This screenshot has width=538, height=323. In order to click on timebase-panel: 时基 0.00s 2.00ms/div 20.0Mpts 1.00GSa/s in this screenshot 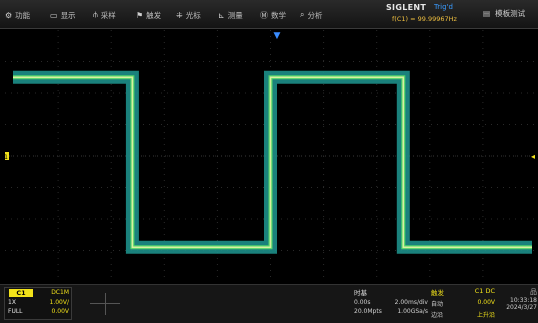, I will do `click(391, 304)`.